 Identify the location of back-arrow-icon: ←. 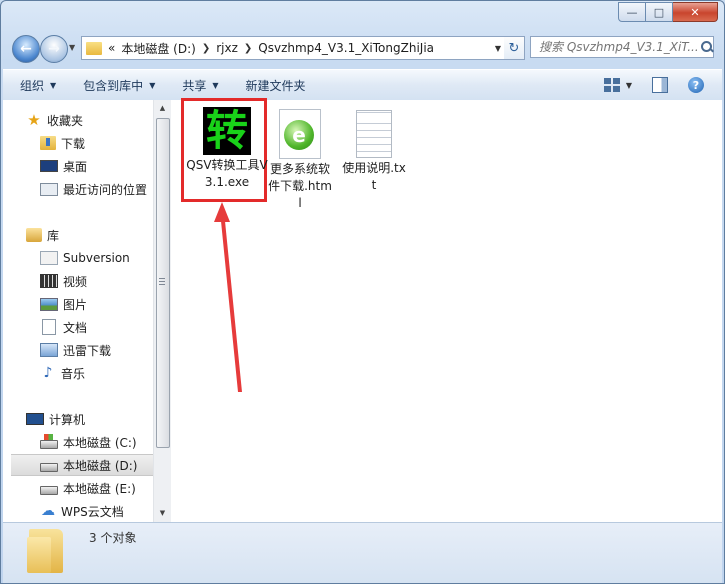
(26, 49).